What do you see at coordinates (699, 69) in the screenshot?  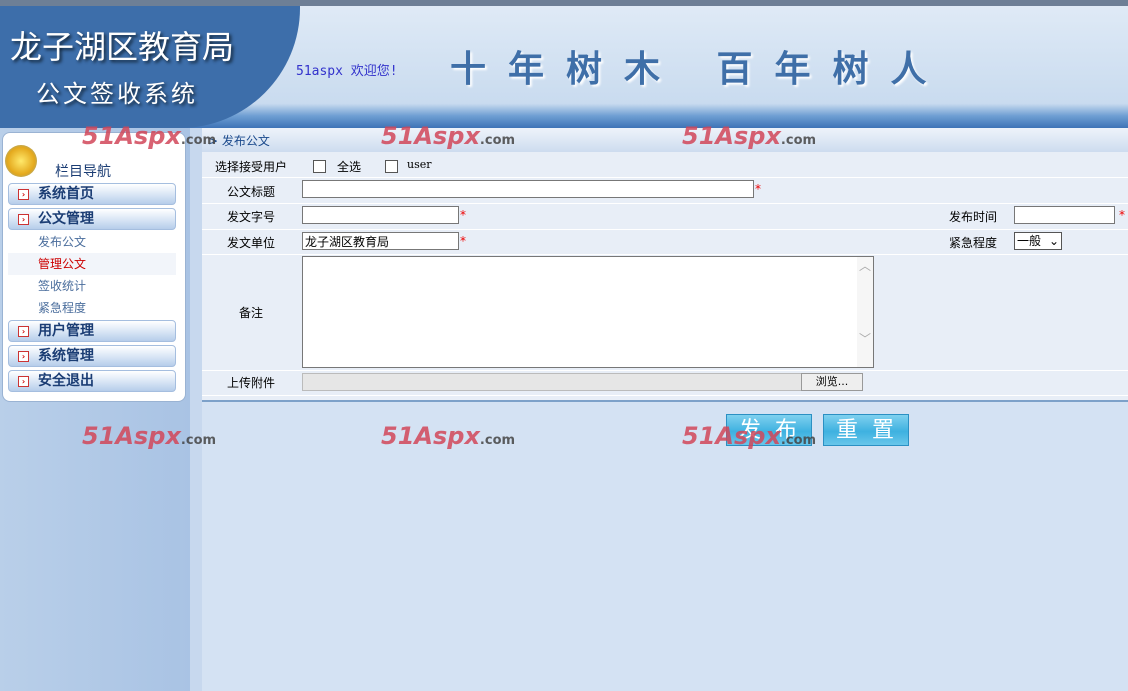 I see `slogan: 十年树木 百年树人` at bounding box center [699, 69].